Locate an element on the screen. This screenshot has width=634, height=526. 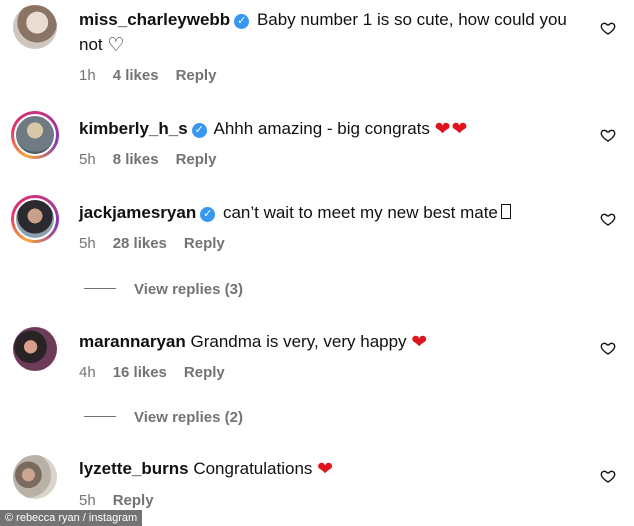
comment-body: Congratulations is located at coordinates (253, 468).